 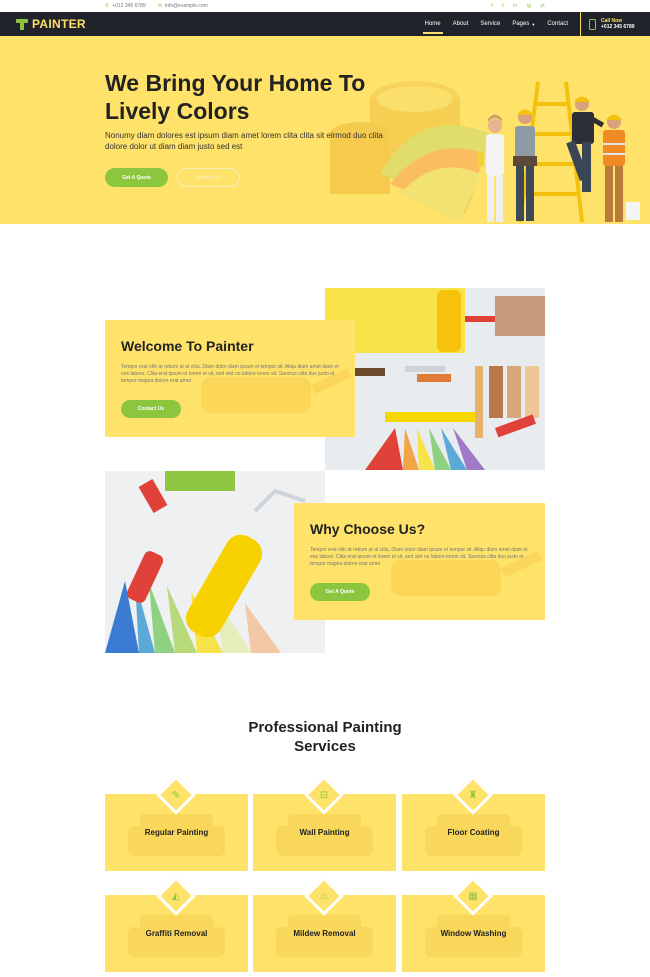 I want to click on hero-title-line-1: We Bring Your Home To, so click(x=235, y=83).